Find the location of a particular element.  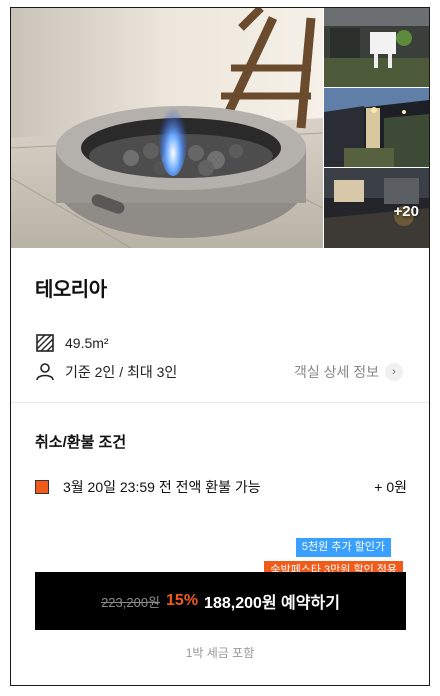

thumbnail-3: +20 is located at coordinates (376, 208).